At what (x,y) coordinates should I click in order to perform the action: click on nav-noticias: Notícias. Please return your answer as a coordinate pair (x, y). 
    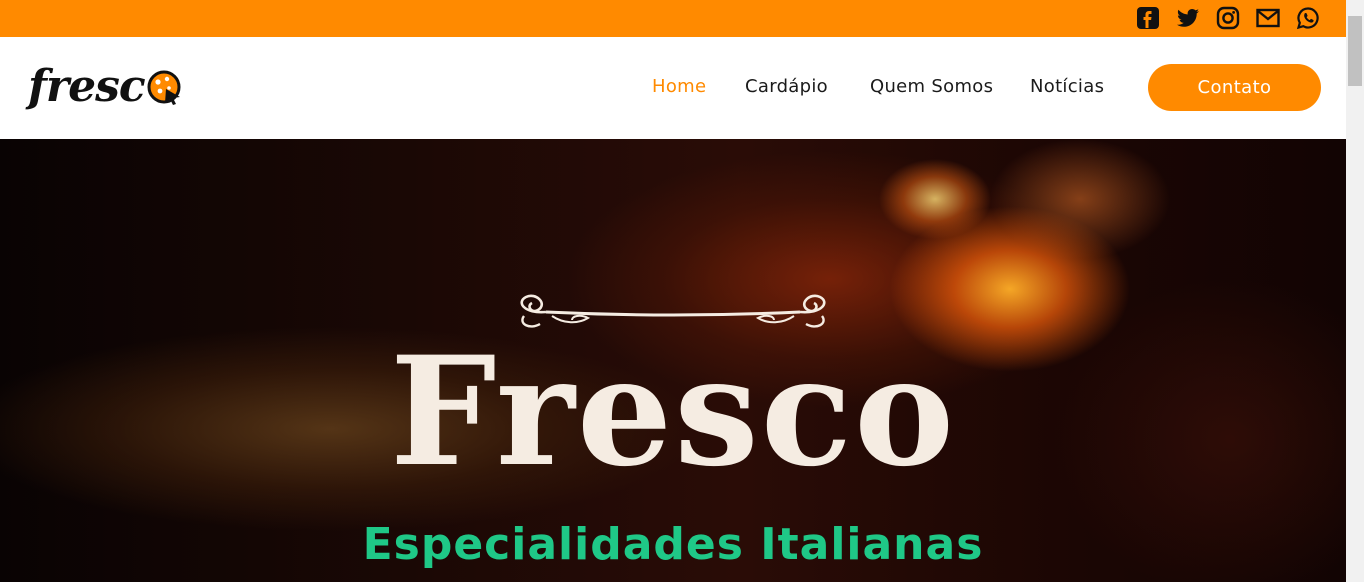
    Looking at the image, I should click on (1067, 86).